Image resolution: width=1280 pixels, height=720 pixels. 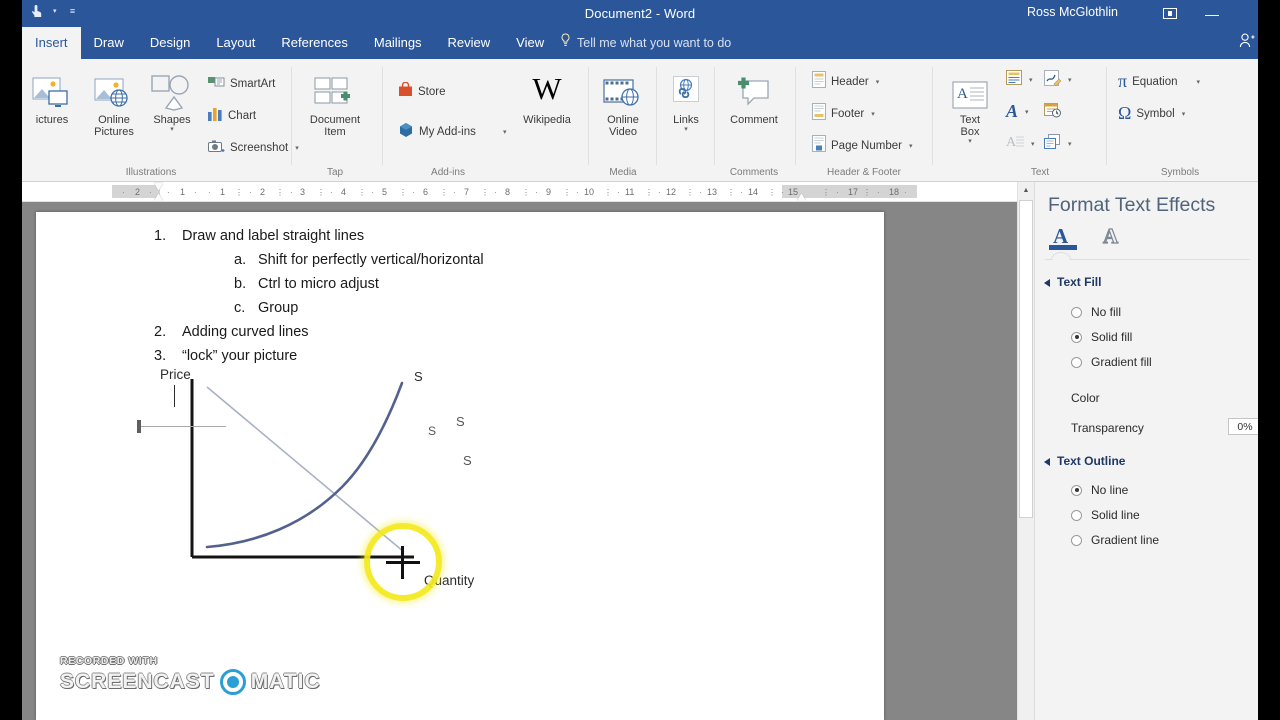 I want to click on my-addins-button: My Add-ins, so click(x=437, y=132).